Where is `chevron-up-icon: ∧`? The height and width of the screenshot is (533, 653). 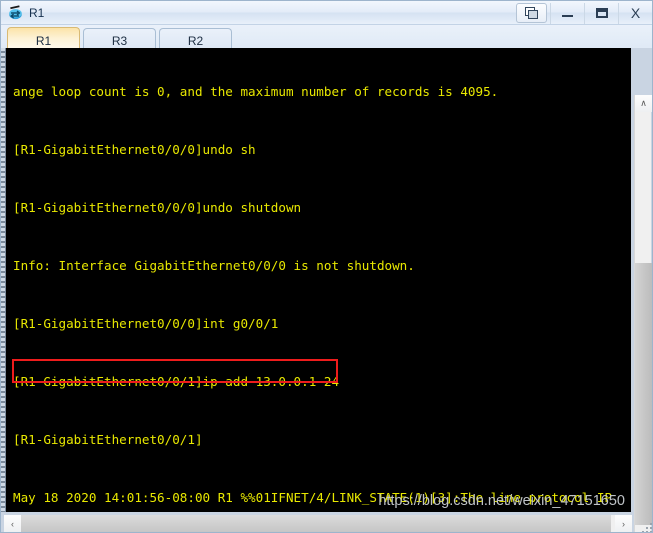 chevron-up-icon: ∧ is located at coordinates (643, 103).